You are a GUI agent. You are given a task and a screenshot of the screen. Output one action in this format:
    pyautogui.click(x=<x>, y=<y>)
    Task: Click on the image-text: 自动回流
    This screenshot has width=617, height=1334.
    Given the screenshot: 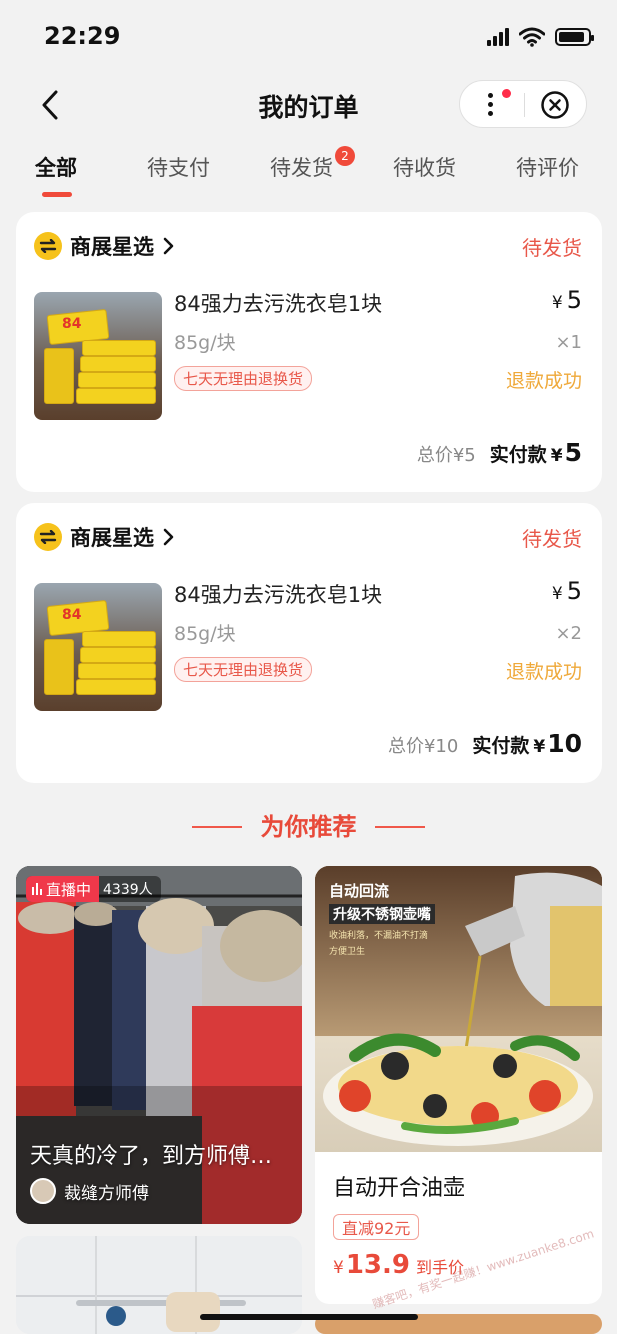 What is the action you would take?
    pyautogui.click(x=359, y=891)
    